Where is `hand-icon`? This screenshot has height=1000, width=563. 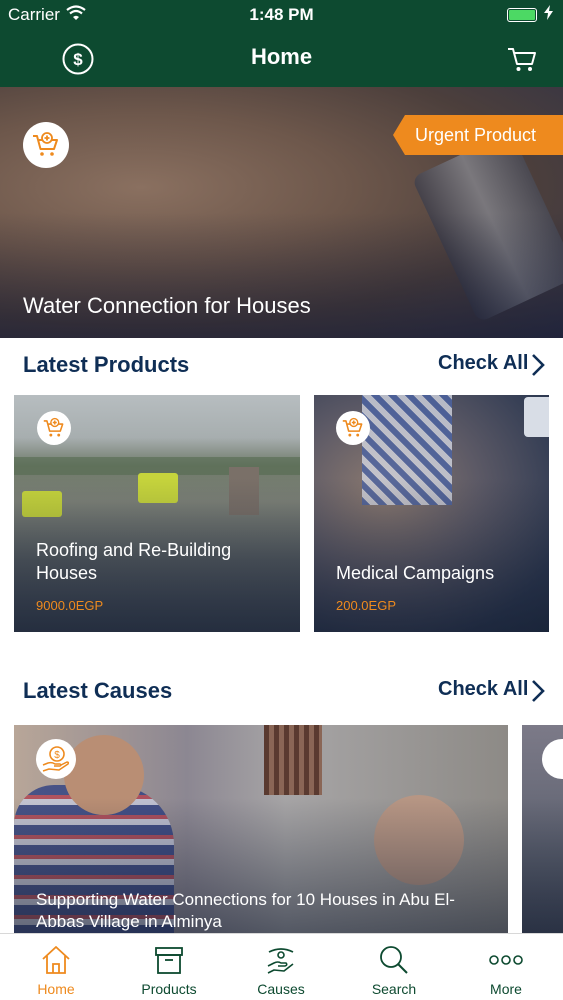 hand-icon is located at coordinates (280, 961).